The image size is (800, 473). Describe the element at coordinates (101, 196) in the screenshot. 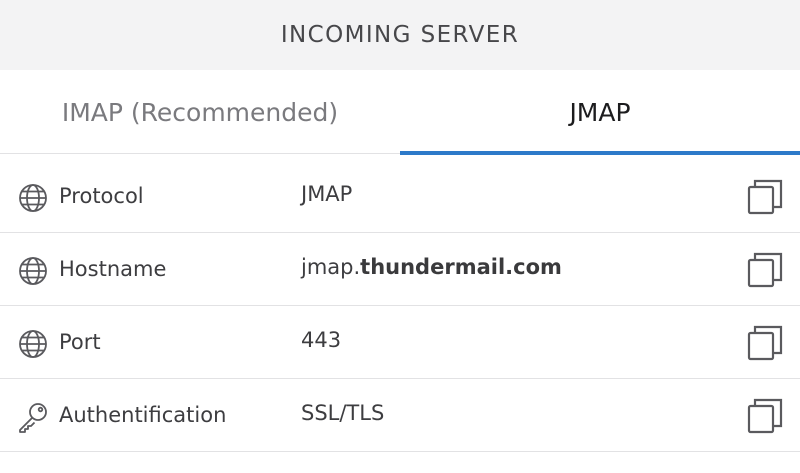

I see `setting-label: Protocol` at that location.